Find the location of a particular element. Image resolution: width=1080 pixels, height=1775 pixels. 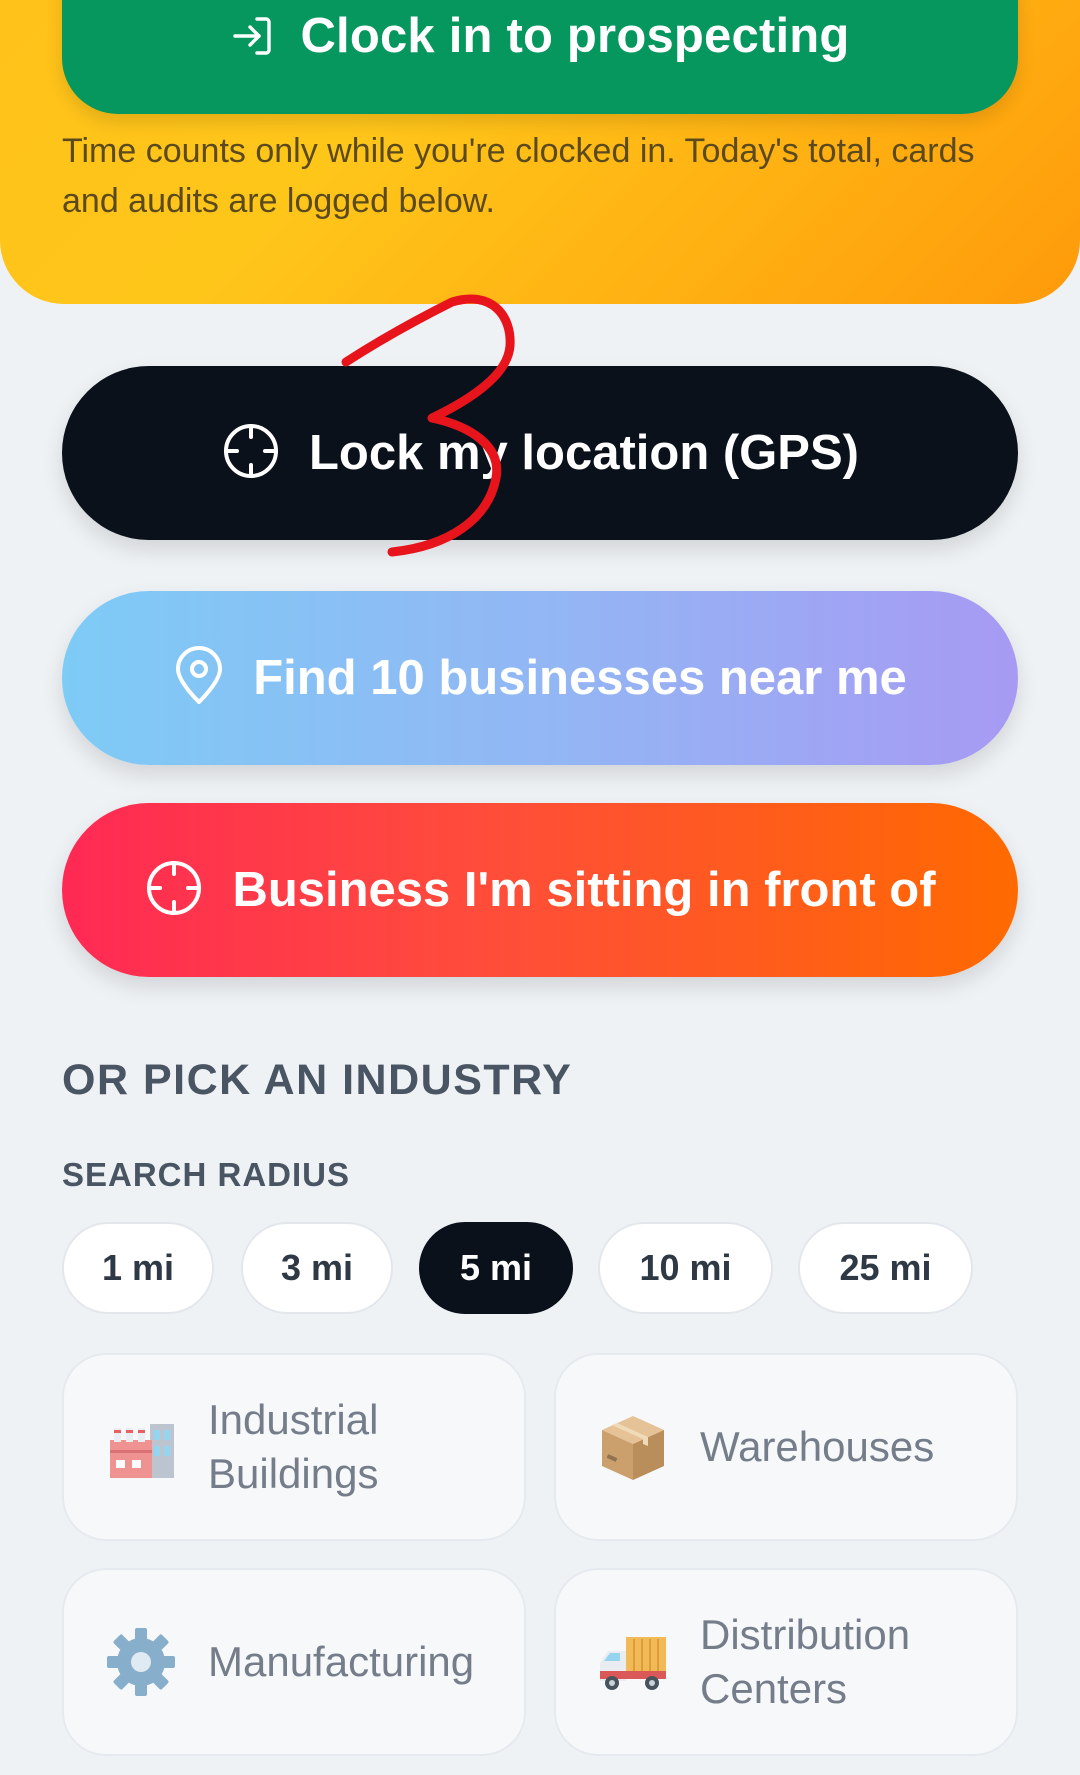

industry-card-label: Industrial Buildings is located at coordinates (293, 1446).